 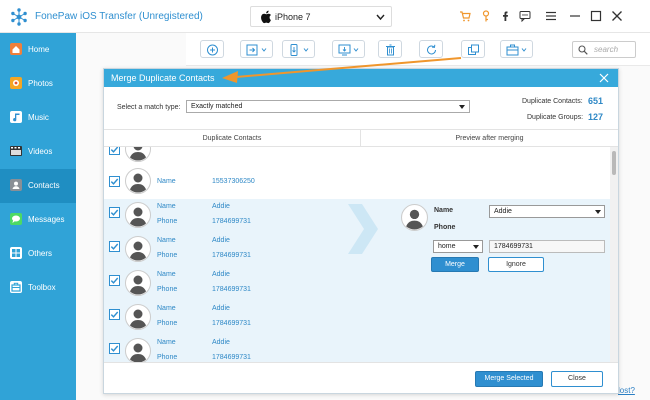 What do you see at coordinates (626, 390) in the screenshot?
I see `lost-link: lost?` at bounding box center [626, 390].